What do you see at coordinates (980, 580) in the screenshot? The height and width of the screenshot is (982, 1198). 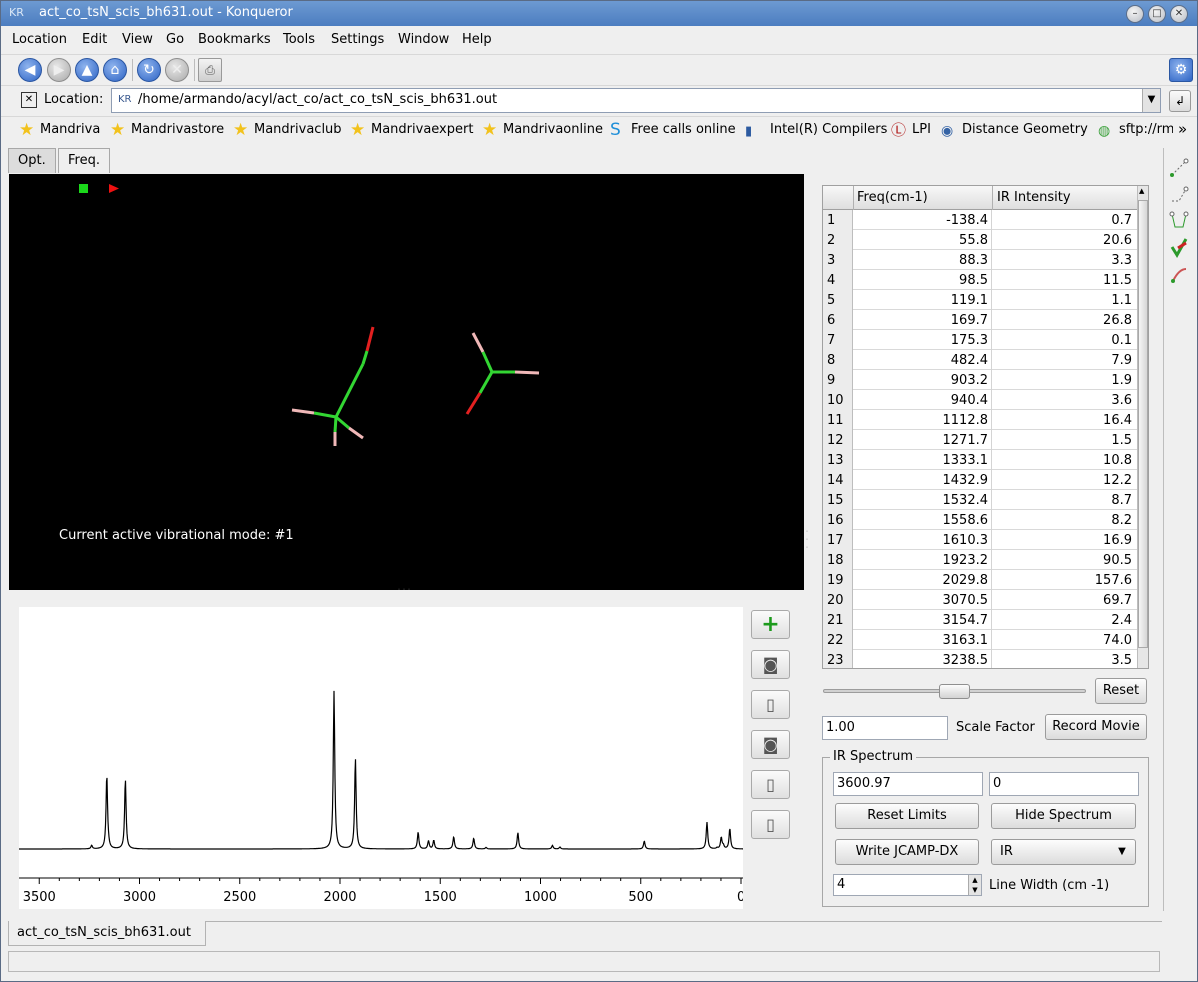 I see `table-row: 19 2029.8 157.6` at bounding box center [980, 580].